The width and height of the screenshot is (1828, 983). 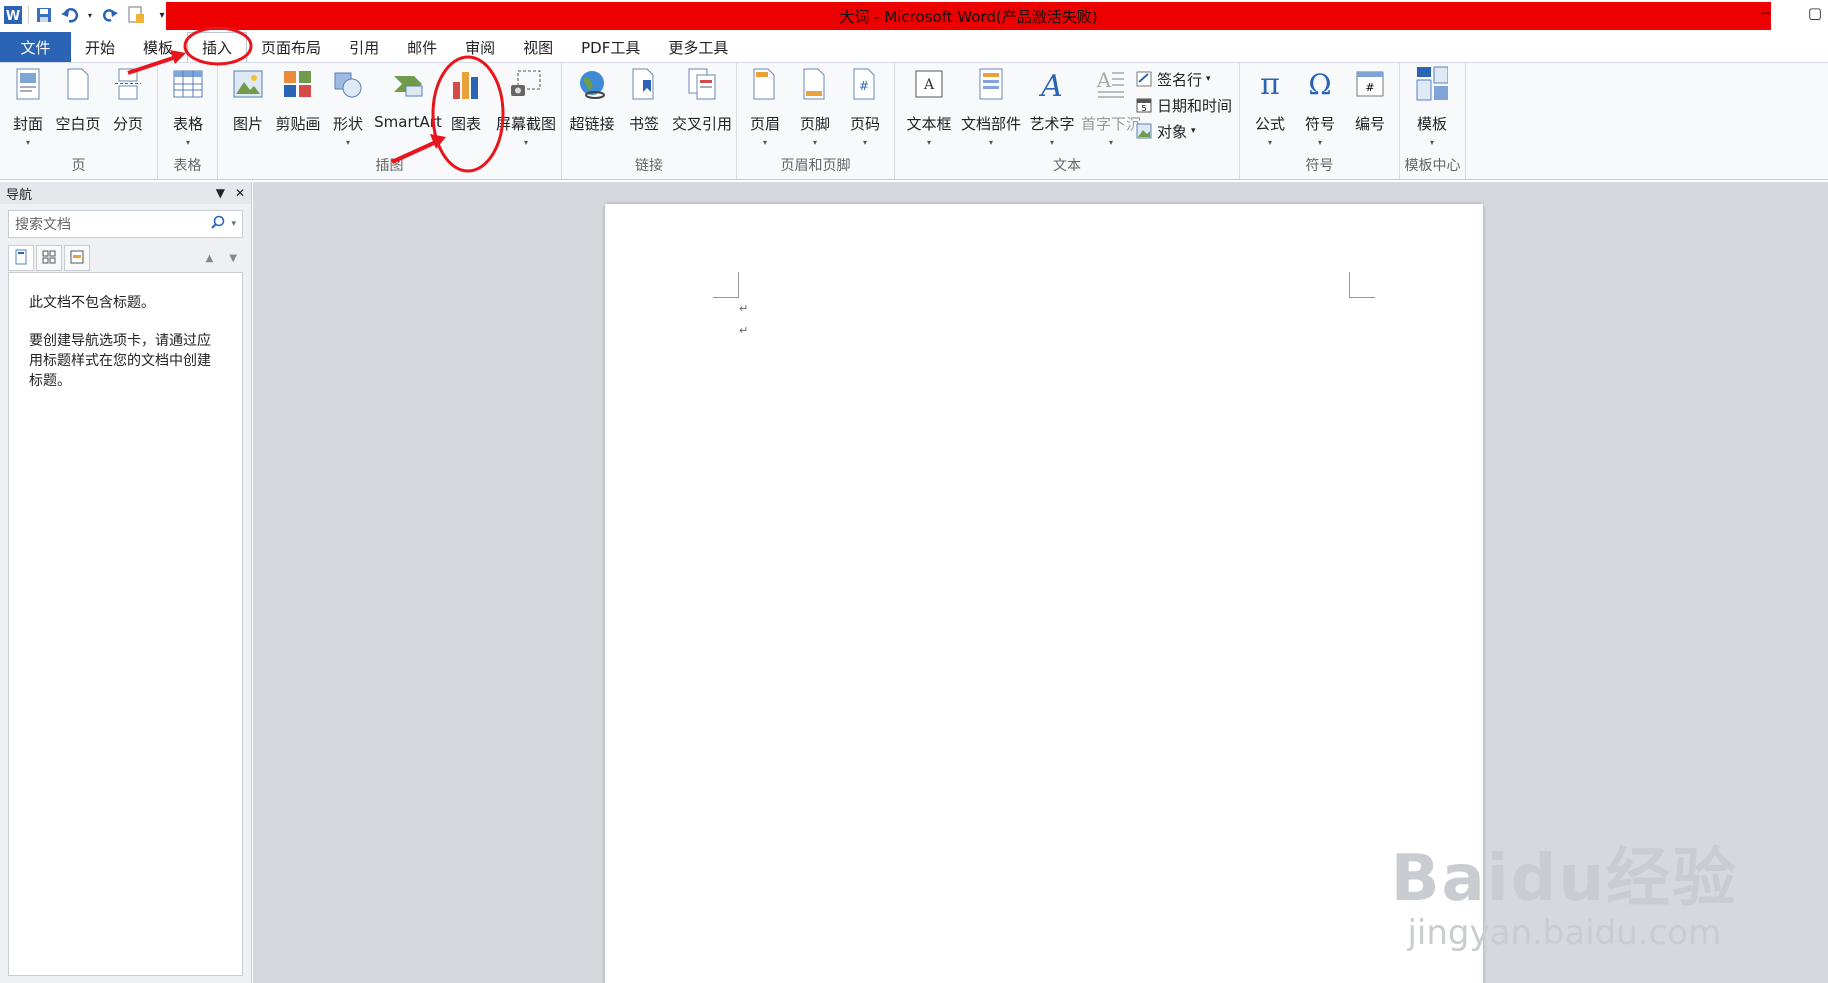 I want to click on previous-arrow-icon: ▲, so click(x=210, y=258).